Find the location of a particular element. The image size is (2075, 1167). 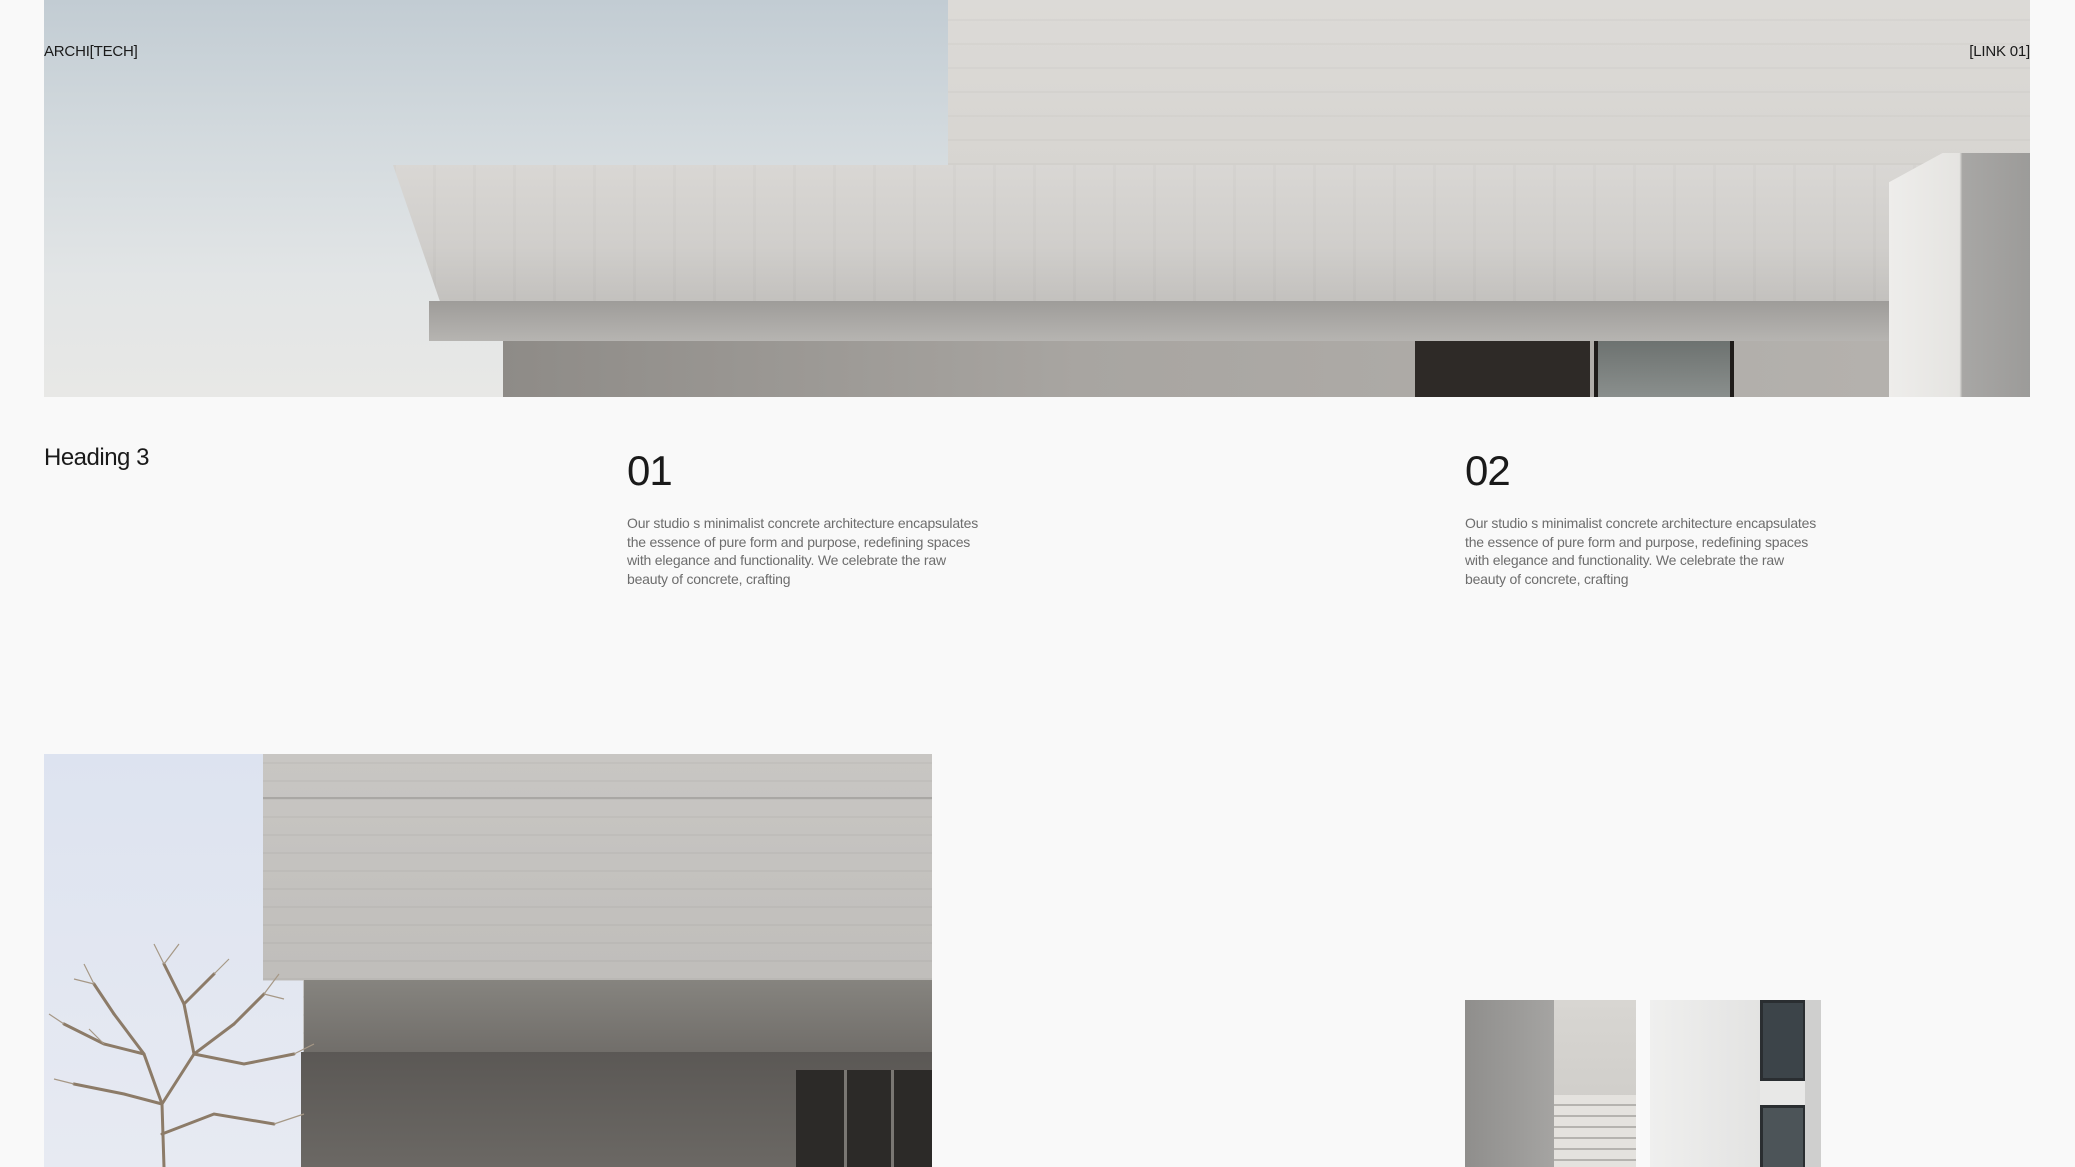

white-wall is located at coordinates (1705, 1083).